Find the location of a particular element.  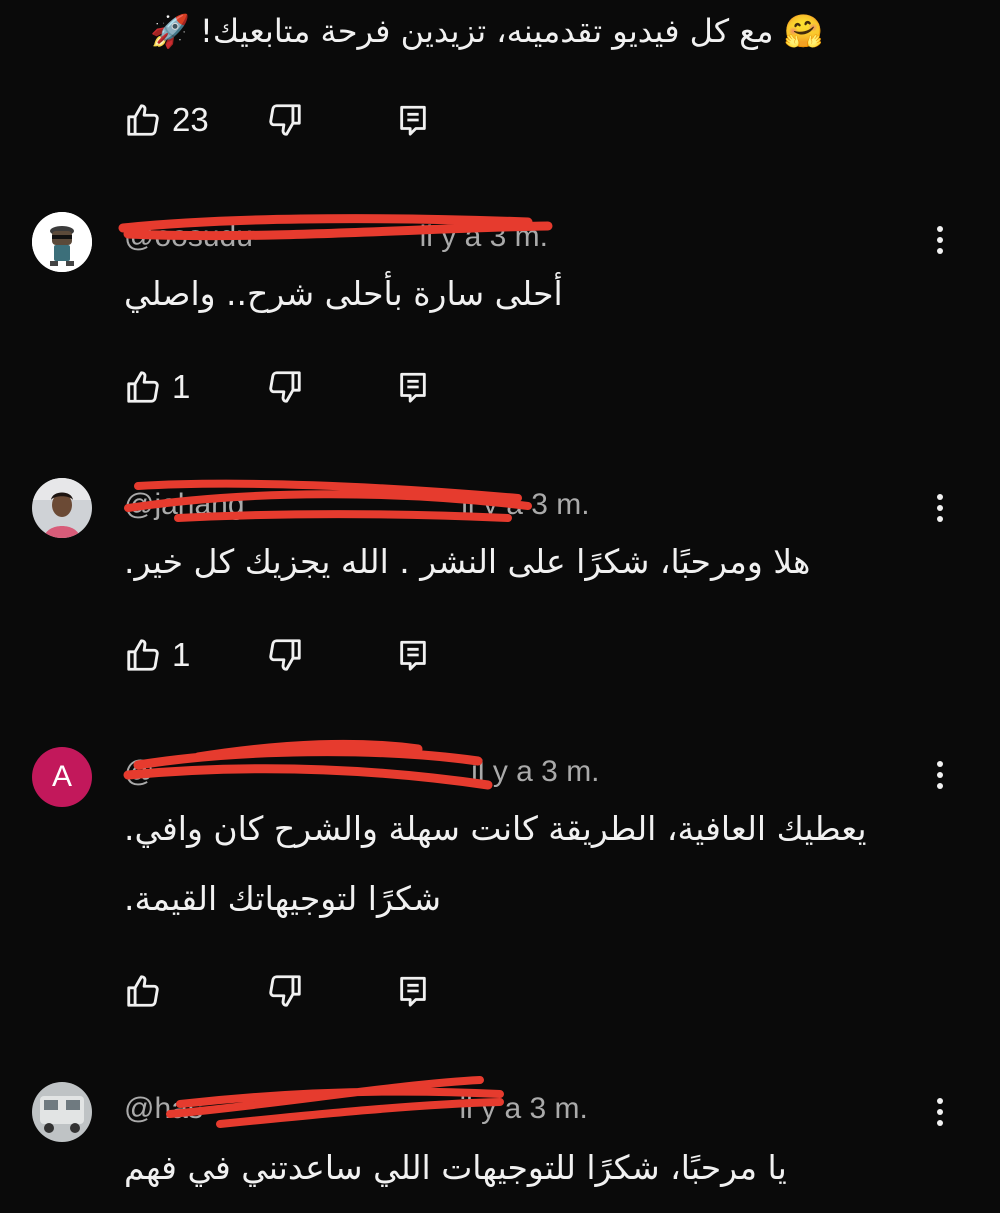

avatar: A is located at coordinates (62, 777).